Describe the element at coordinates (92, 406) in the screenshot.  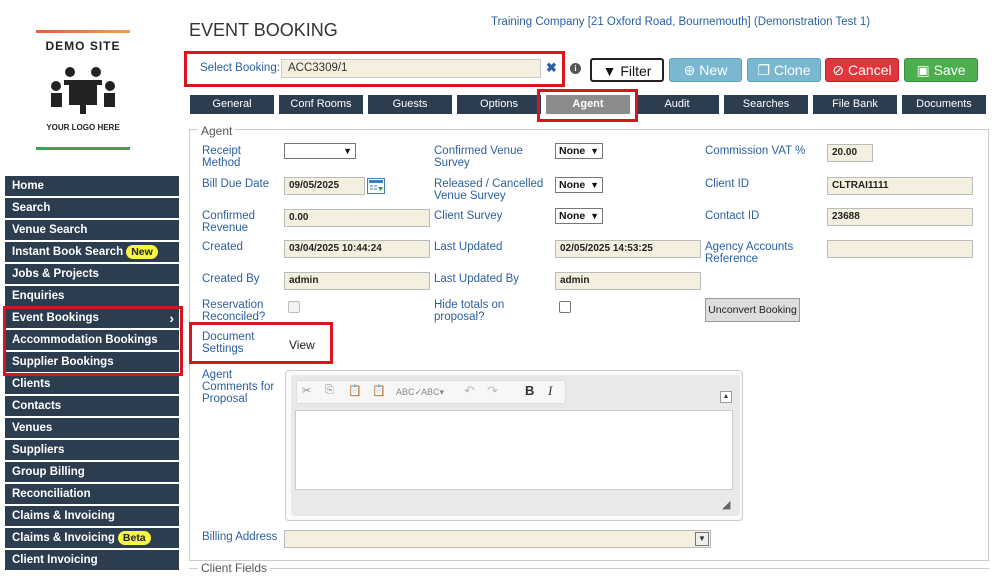
I see `sidebar-item-contacts: Contacts` at that location.